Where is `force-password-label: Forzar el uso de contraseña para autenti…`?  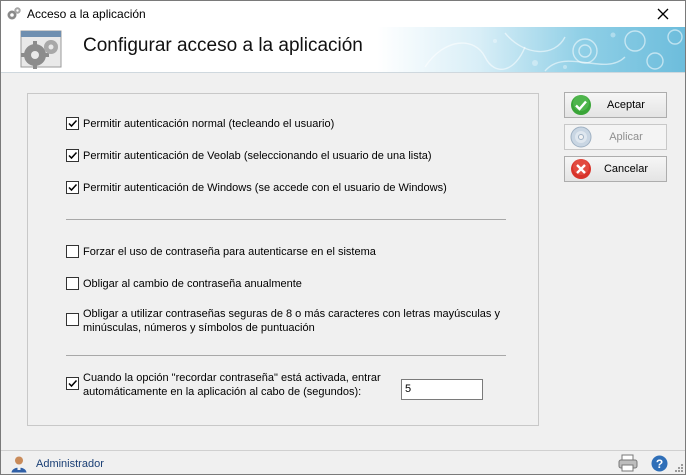
force-password-label: Forzar el uso de contraseña para autenti… is located at coordinates (229, 252).